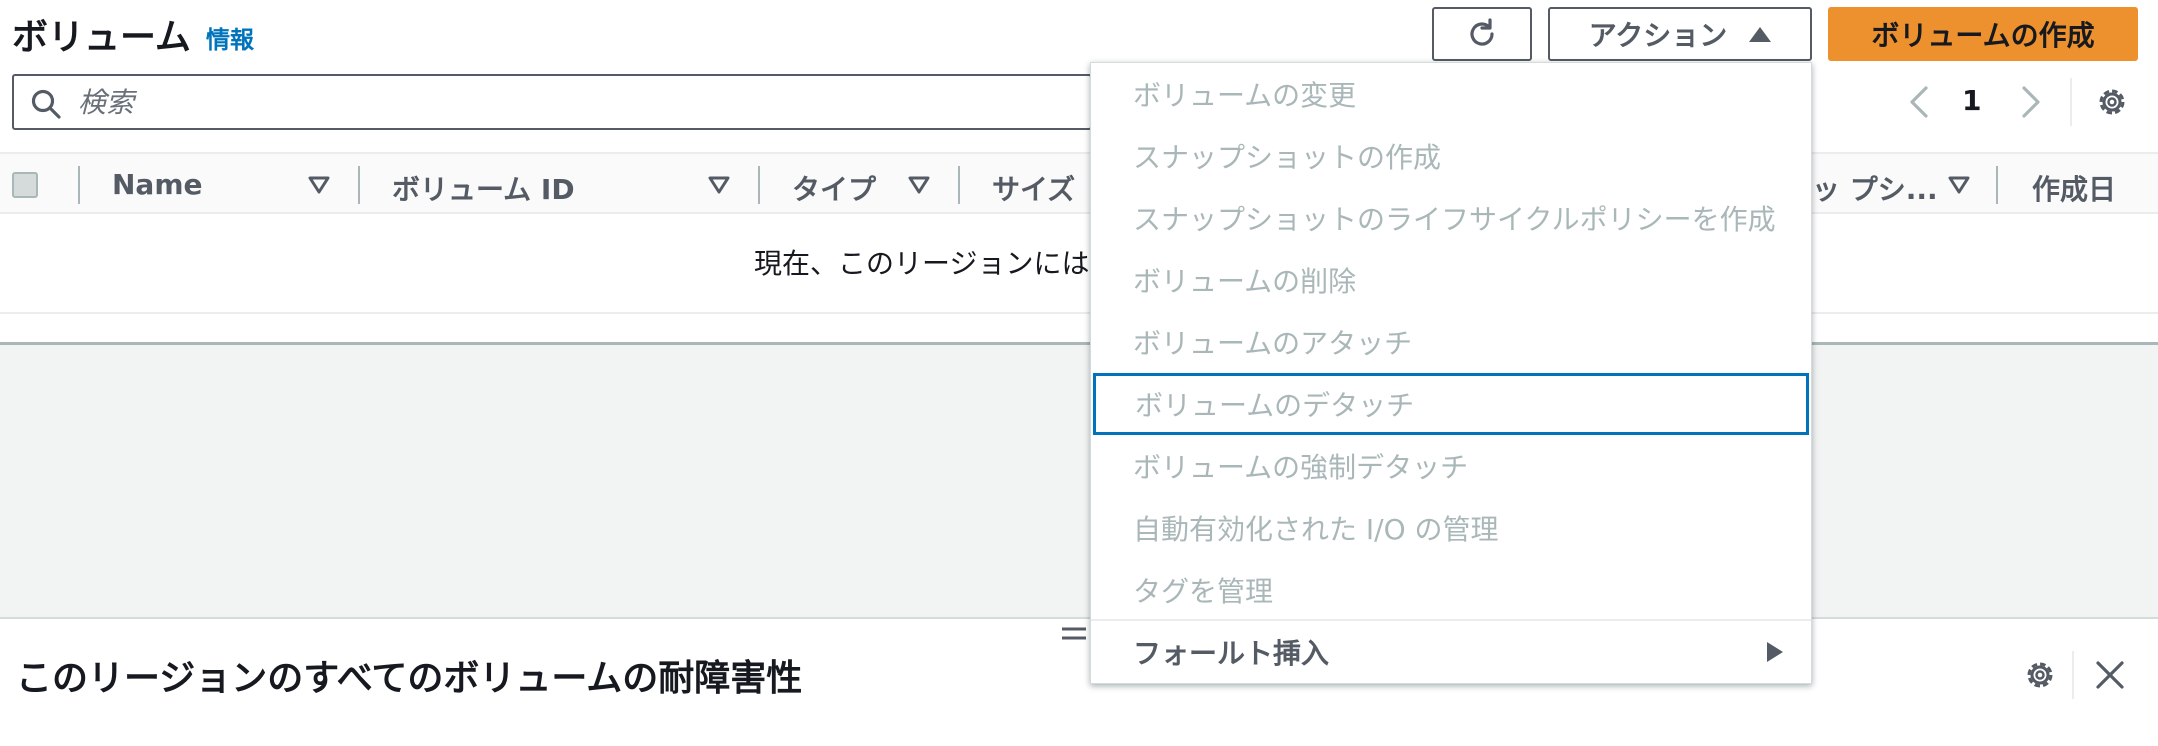 Image resolution: width=2158 pixels, height=746 pixels. Describe the element at coordinates (1451, 280) in the screenshot. I see `menu-item-delete-volume: ボリュームの削除` at that location.